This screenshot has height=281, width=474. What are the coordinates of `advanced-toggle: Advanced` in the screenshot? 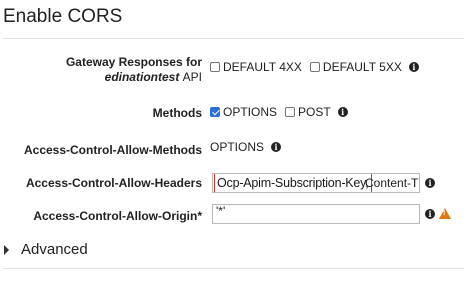 It's located at (46, 249).